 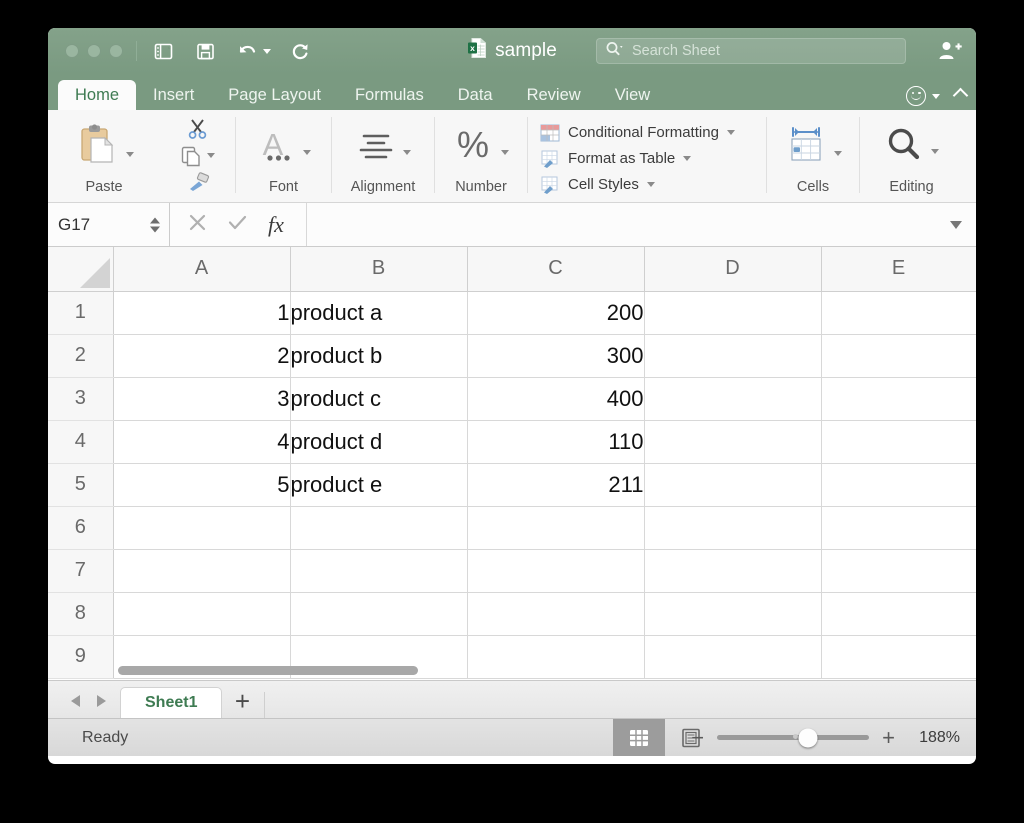 What do you see at coordinates (898, 356) in the screenshot?
I see `cell-e2` at bounding box center [898, 356].